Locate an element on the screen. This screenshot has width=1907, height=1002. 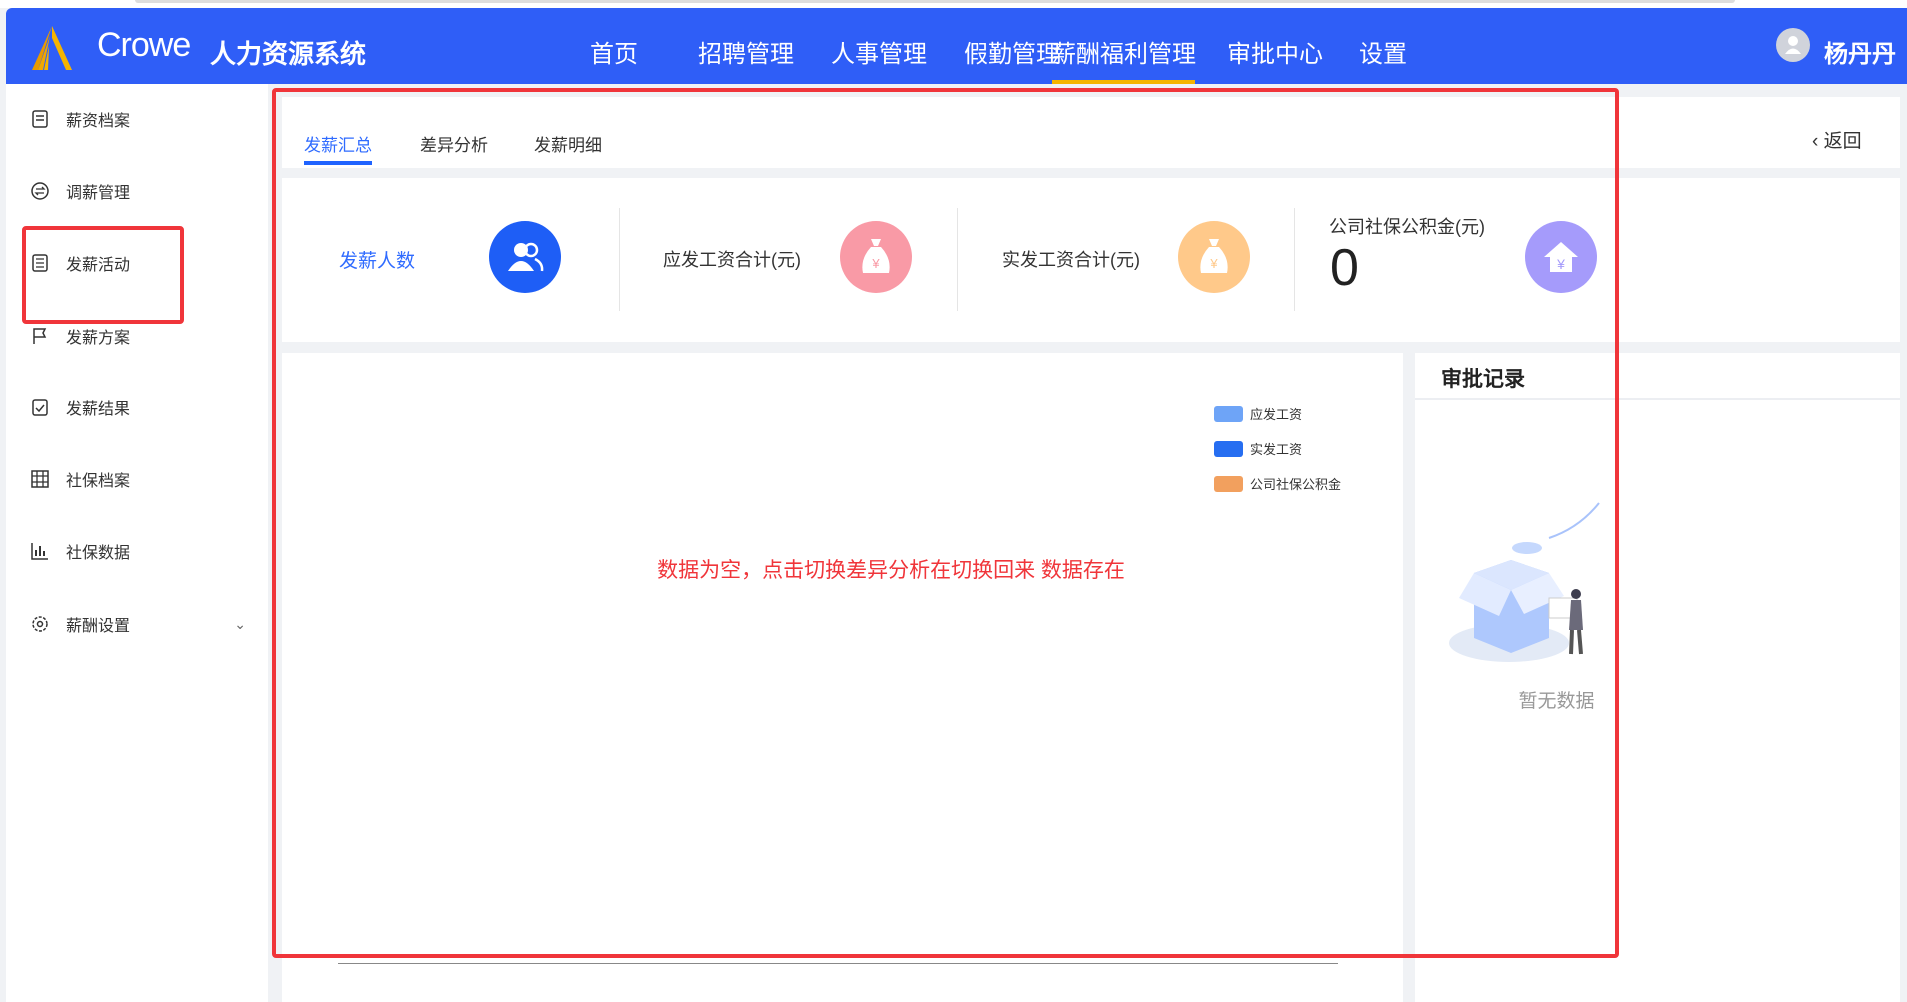
clipboard-check-icon is located at coordinates (40, 407).